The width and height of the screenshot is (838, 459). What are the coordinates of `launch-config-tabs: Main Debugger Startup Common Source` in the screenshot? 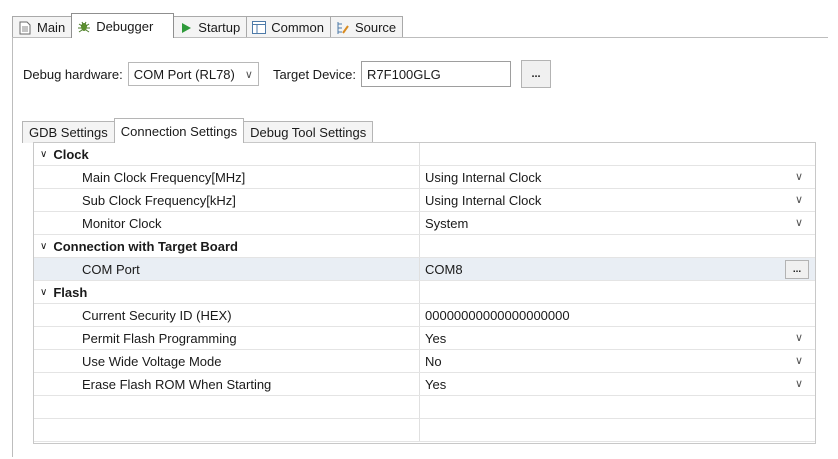 It's located at (208, 25).